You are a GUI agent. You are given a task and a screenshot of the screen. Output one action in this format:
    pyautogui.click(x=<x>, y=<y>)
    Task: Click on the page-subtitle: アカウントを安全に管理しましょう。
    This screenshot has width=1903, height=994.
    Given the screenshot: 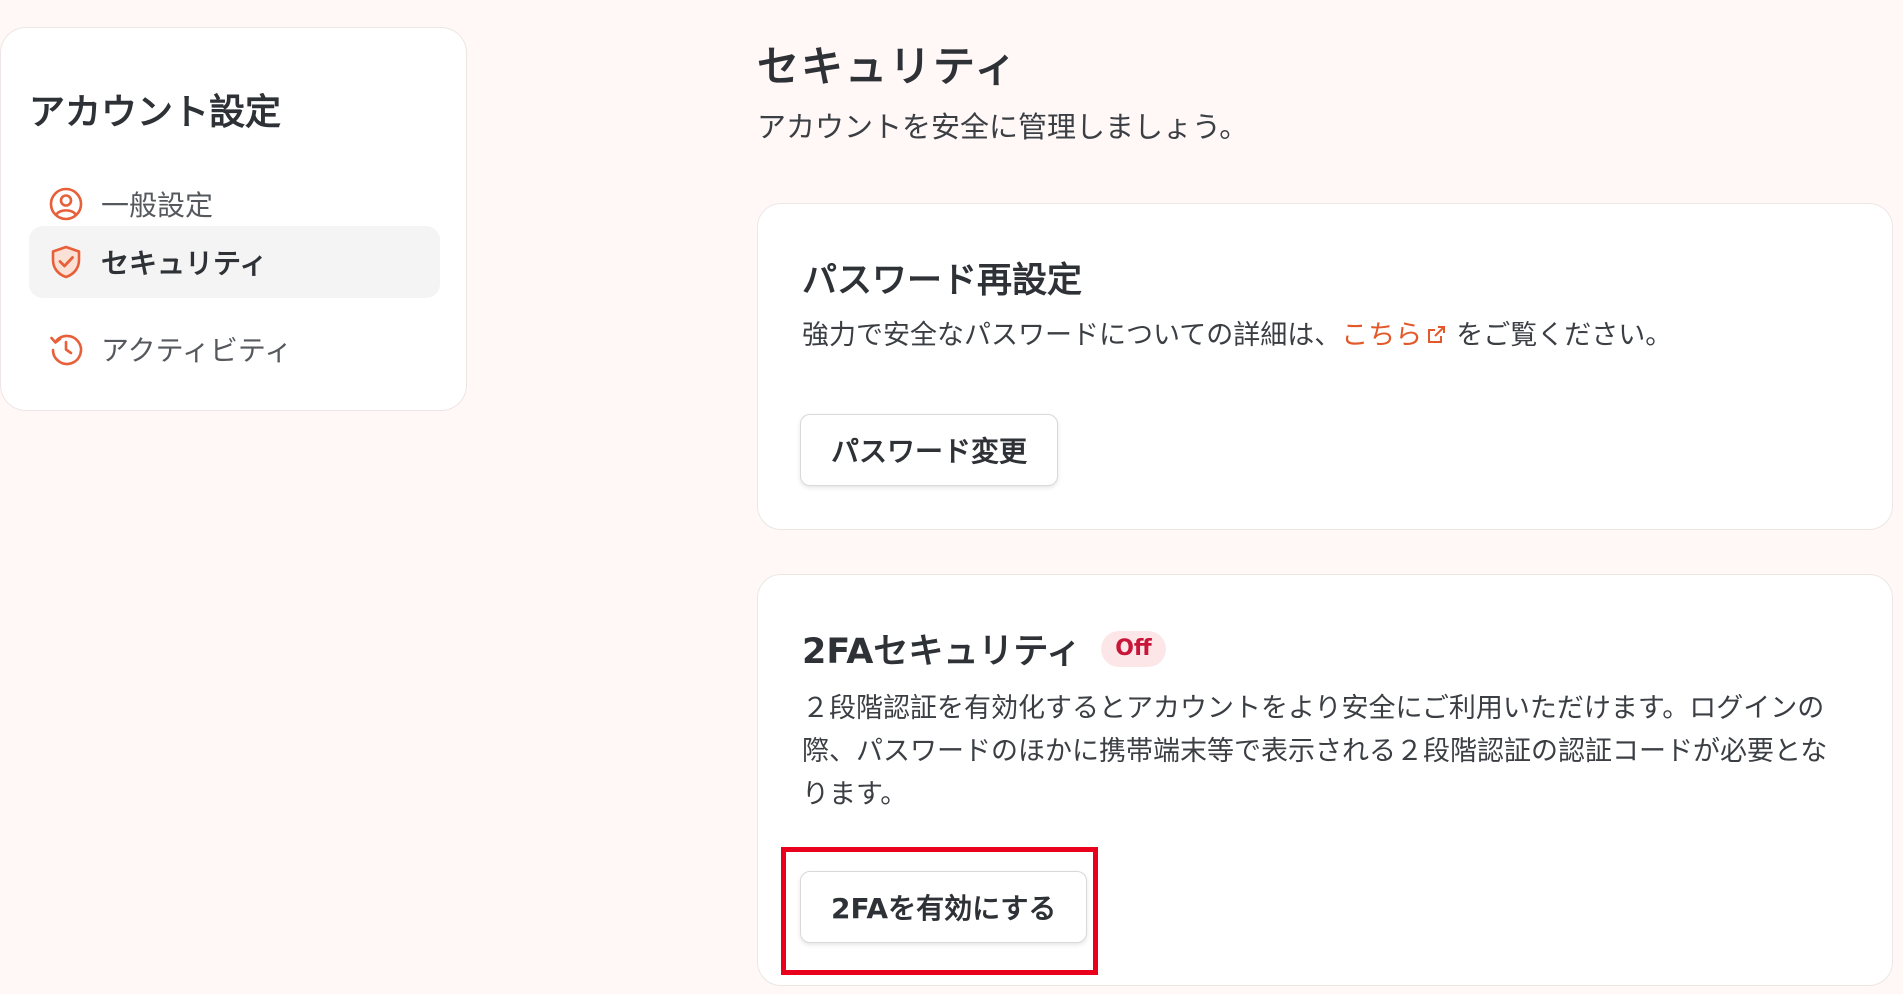 What is the action you would take?
    pyautogui.click(x=1003, y=127)
    